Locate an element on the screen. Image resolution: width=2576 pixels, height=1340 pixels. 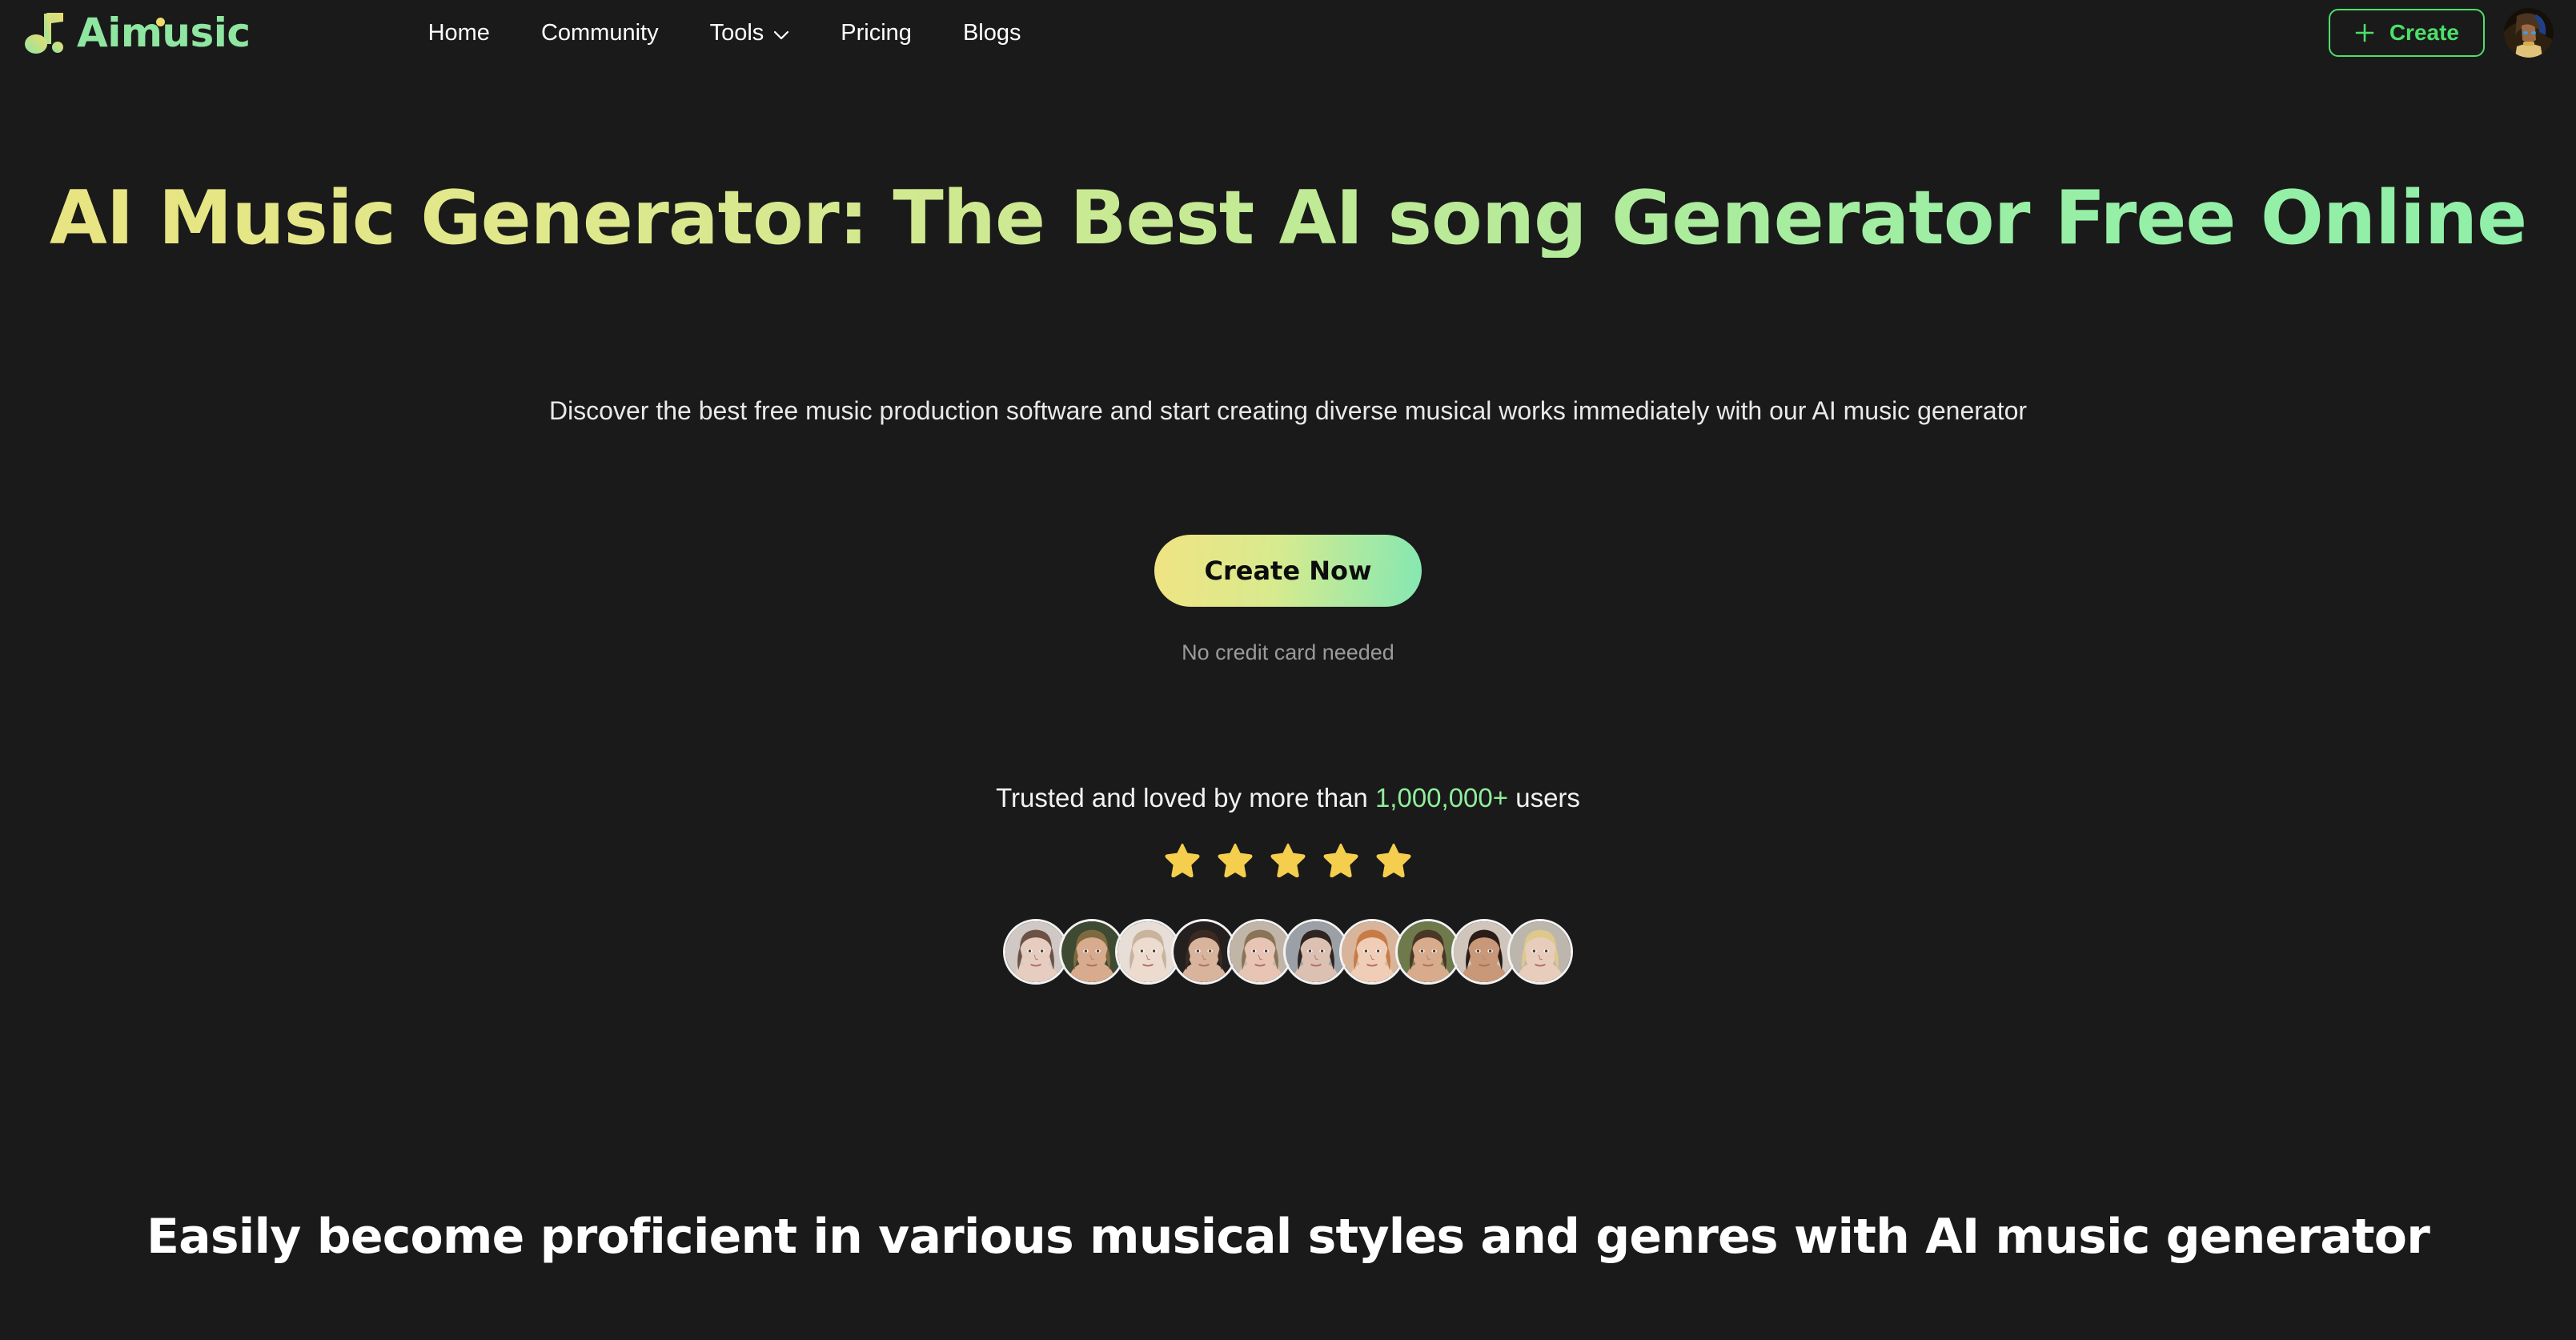
nav-label: Blogs is located at coordinates (992, 33).